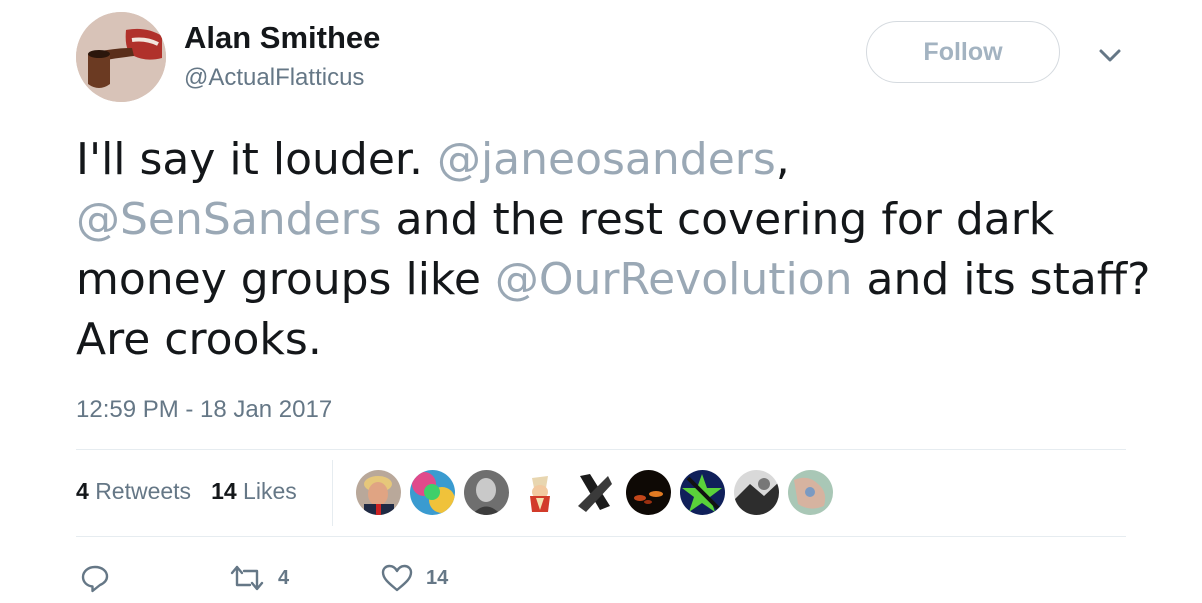  I want to click on reply-button, so click(95, 578).